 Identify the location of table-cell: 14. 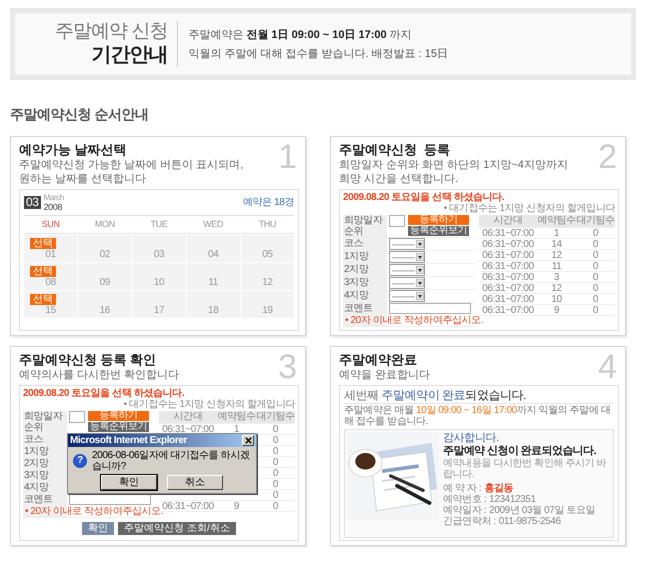
(556, 244).